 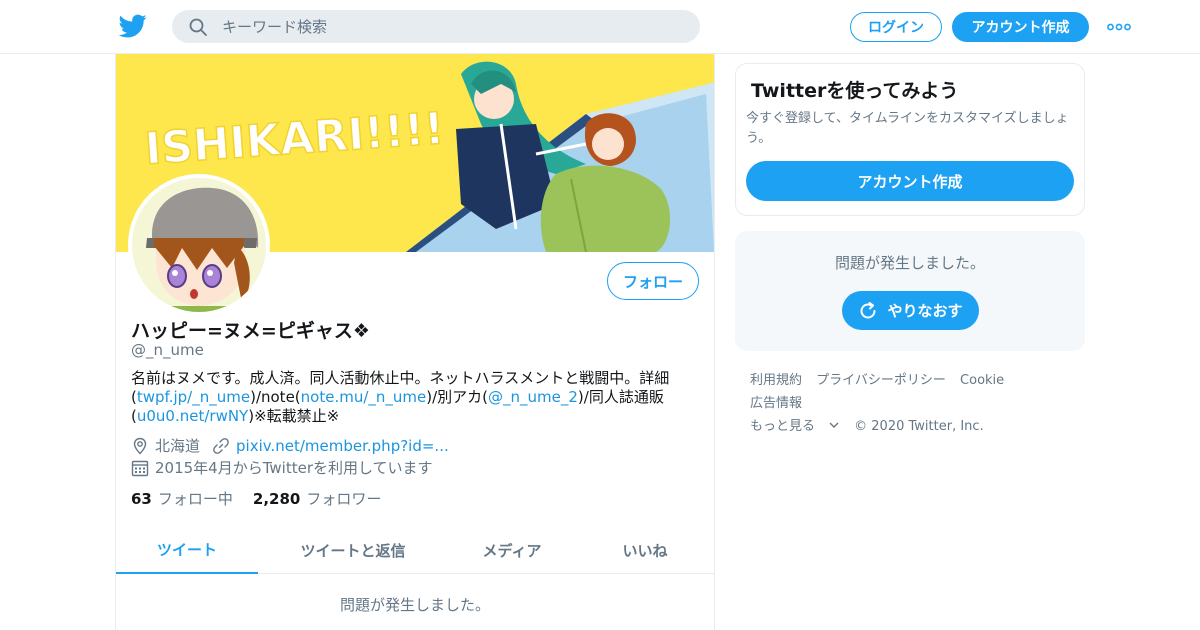 What do you see at coordinates (1119, 27) in the screenshot?
I see `more-options-icon` at bounding box center [1119, 27].